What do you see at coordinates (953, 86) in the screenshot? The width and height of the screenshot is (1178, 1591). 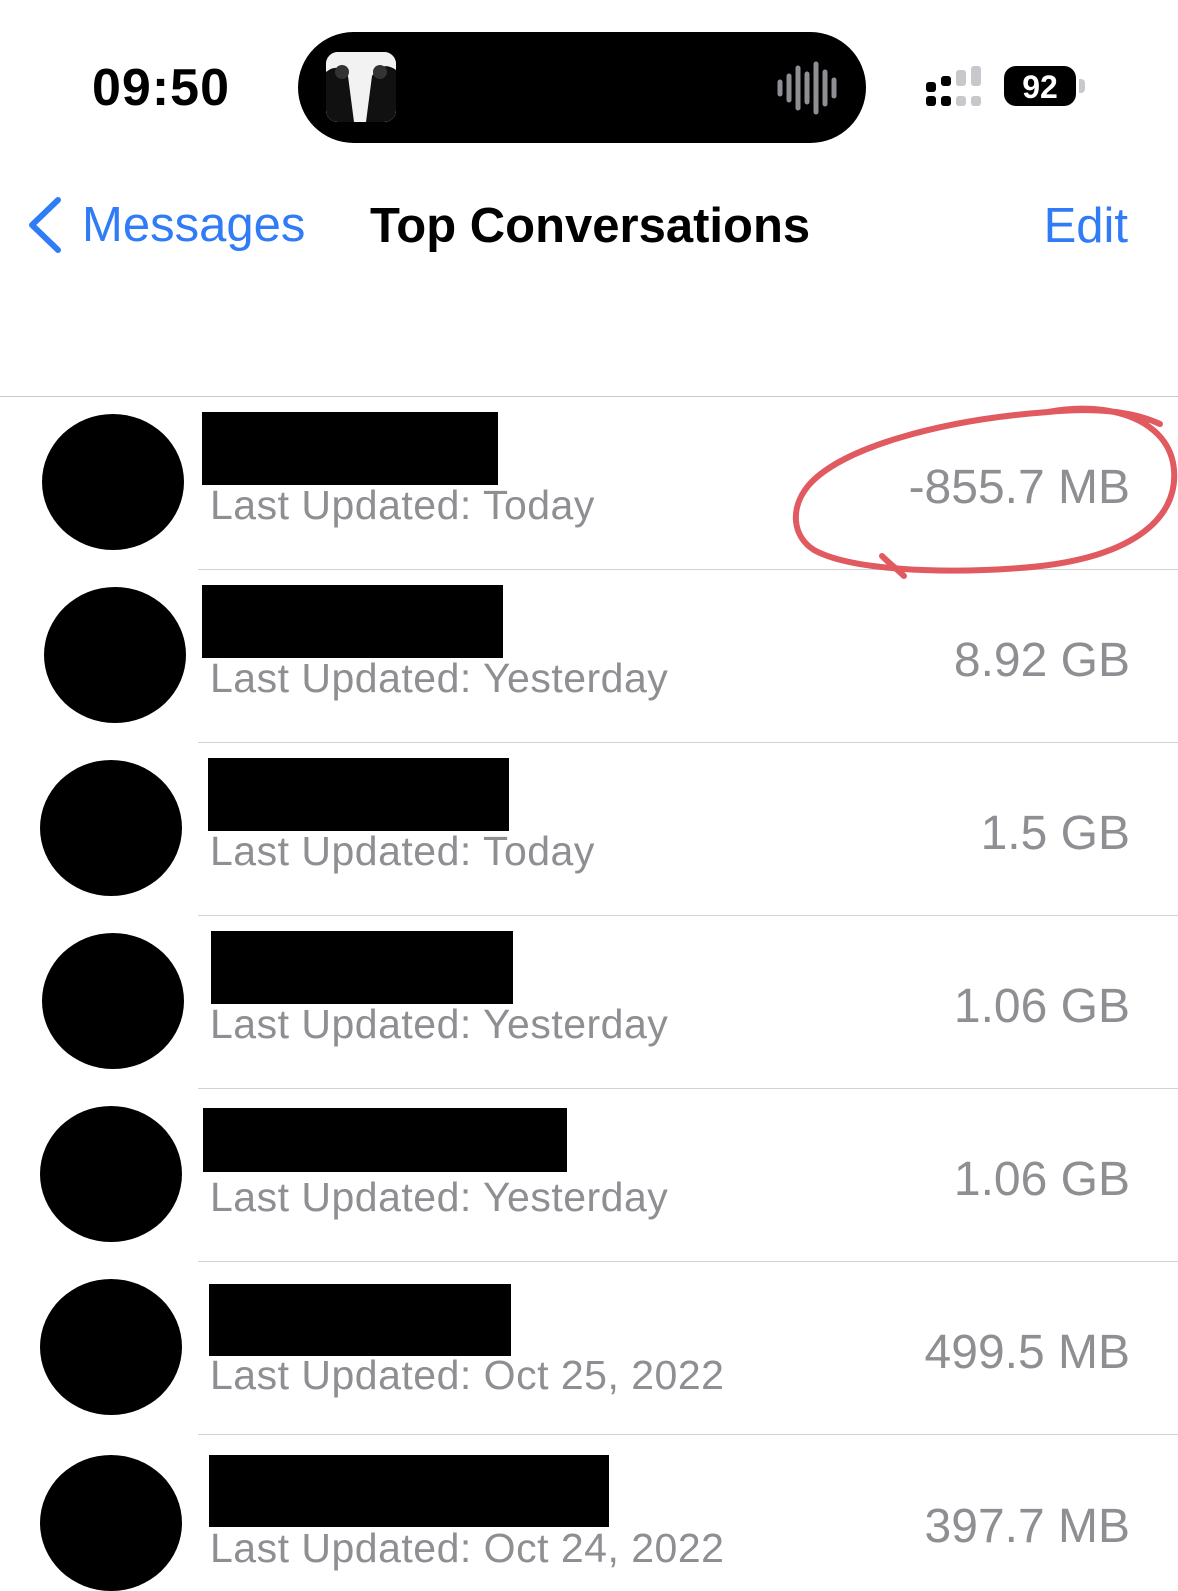 I see `cellular-signal-icon` at bounding box center [953, 86].